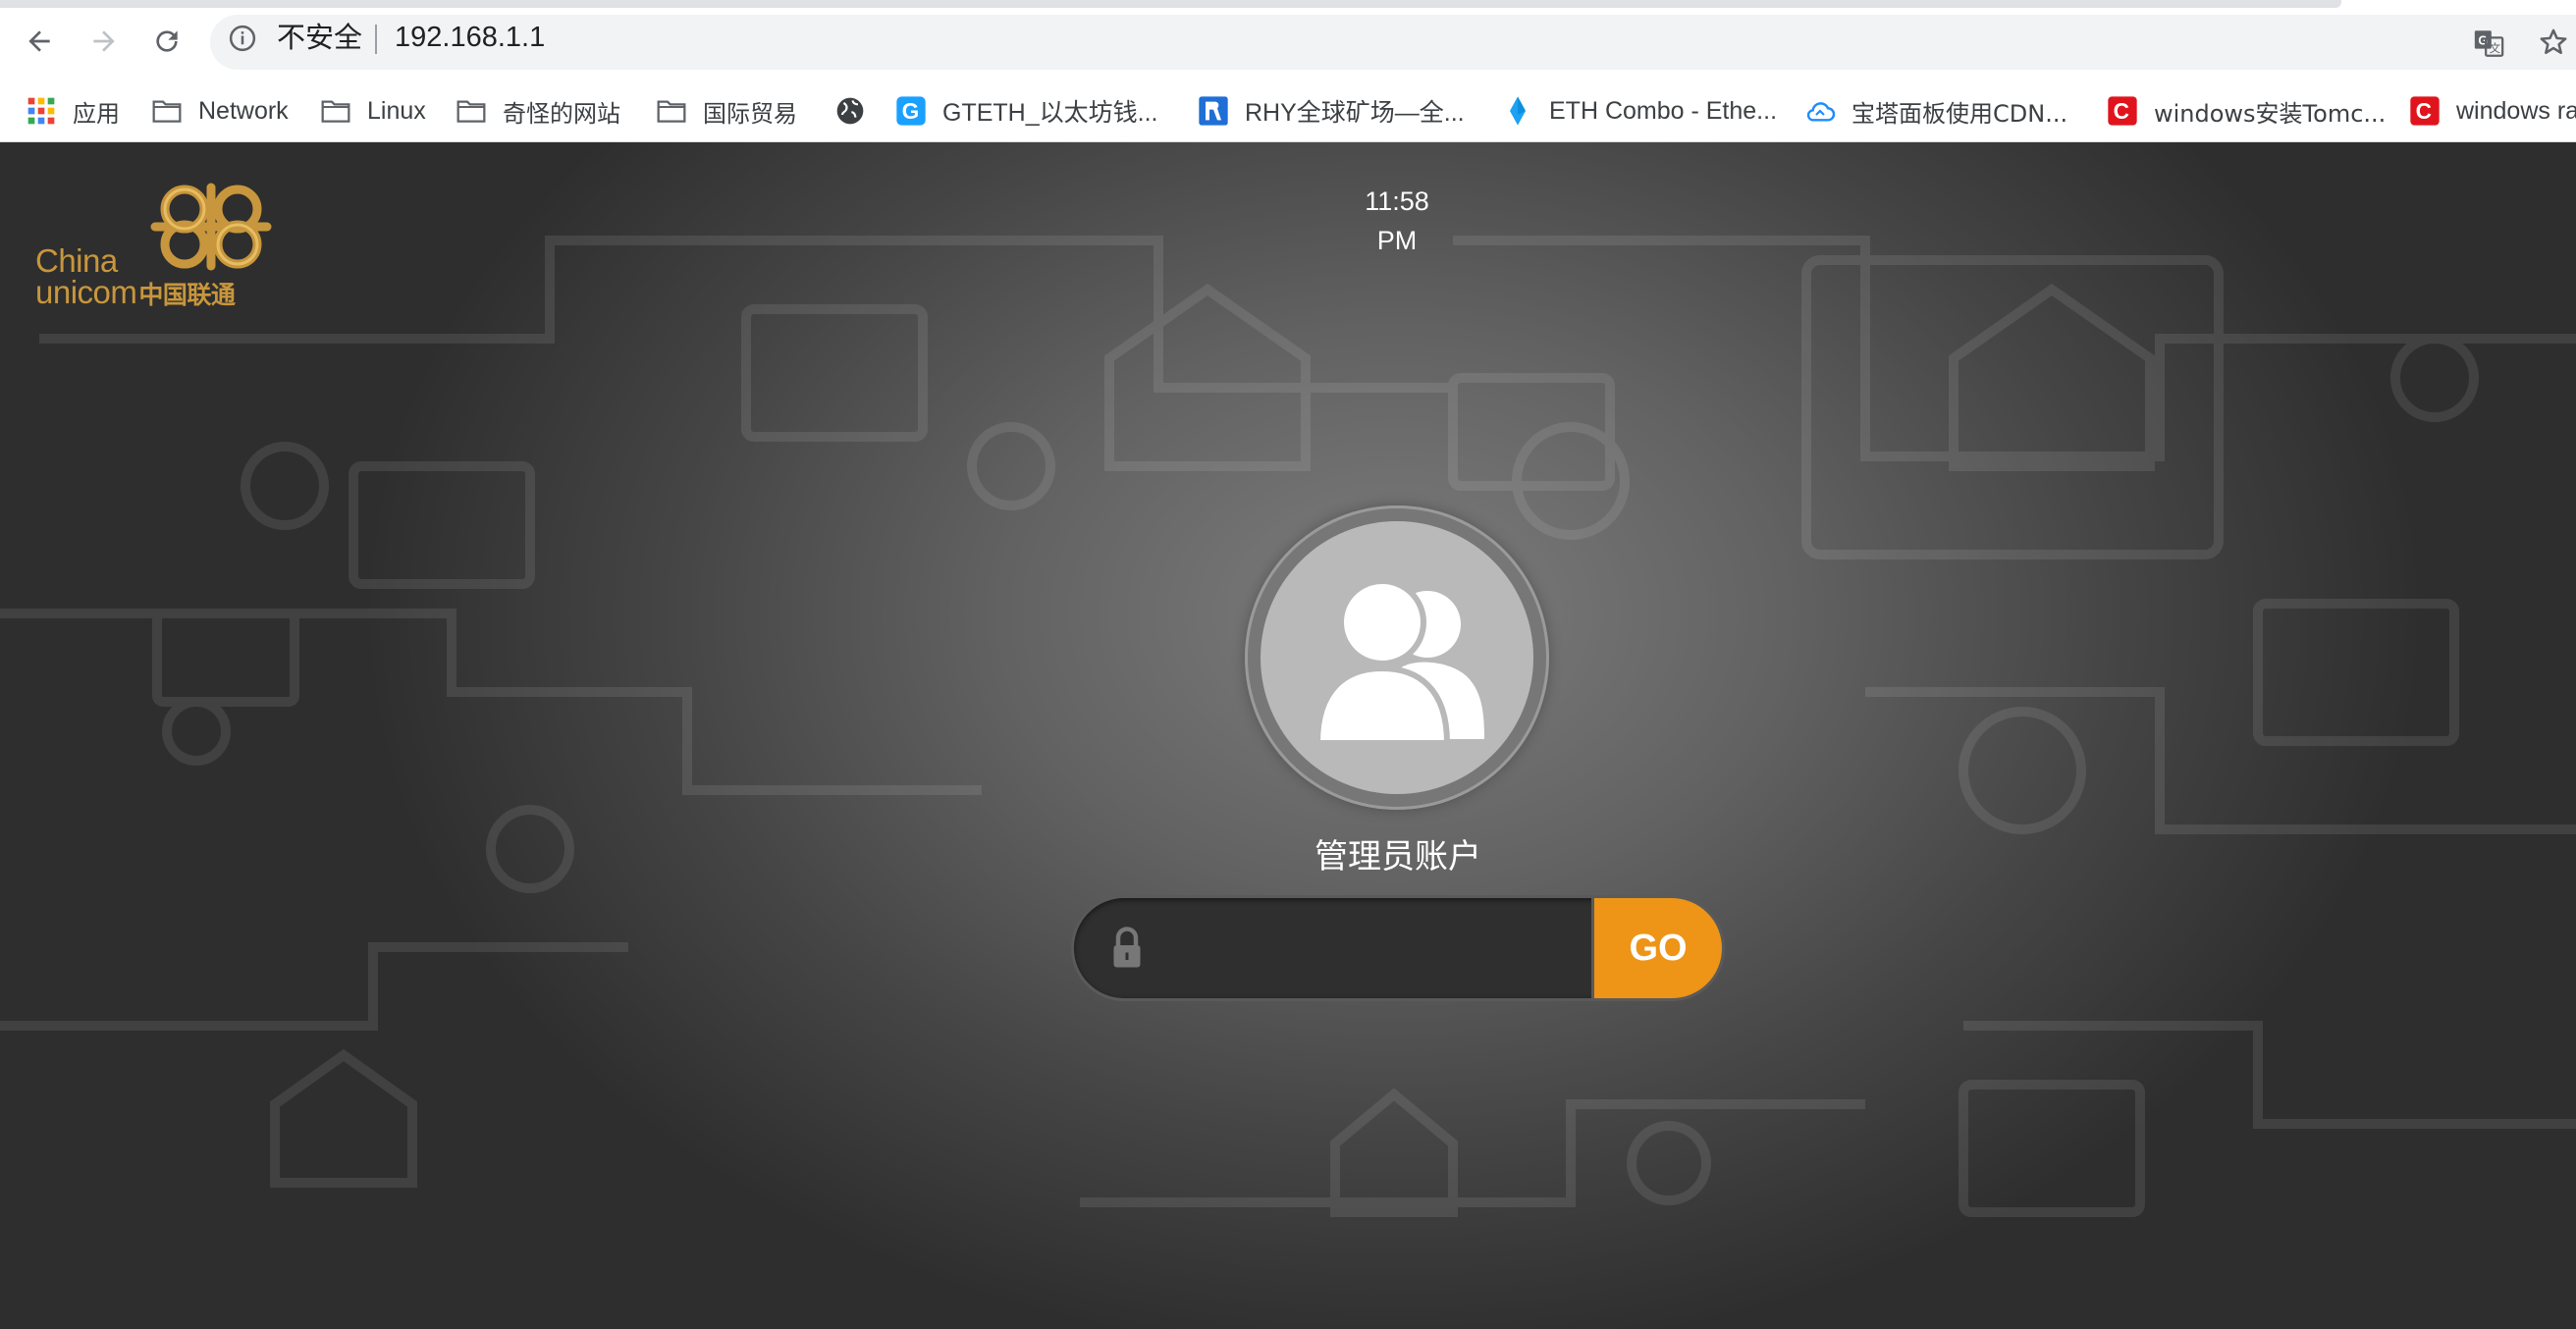 The width and height of the screenshot is (2576, 1329). I want to click on bookmark-globe, so click(850, 110).